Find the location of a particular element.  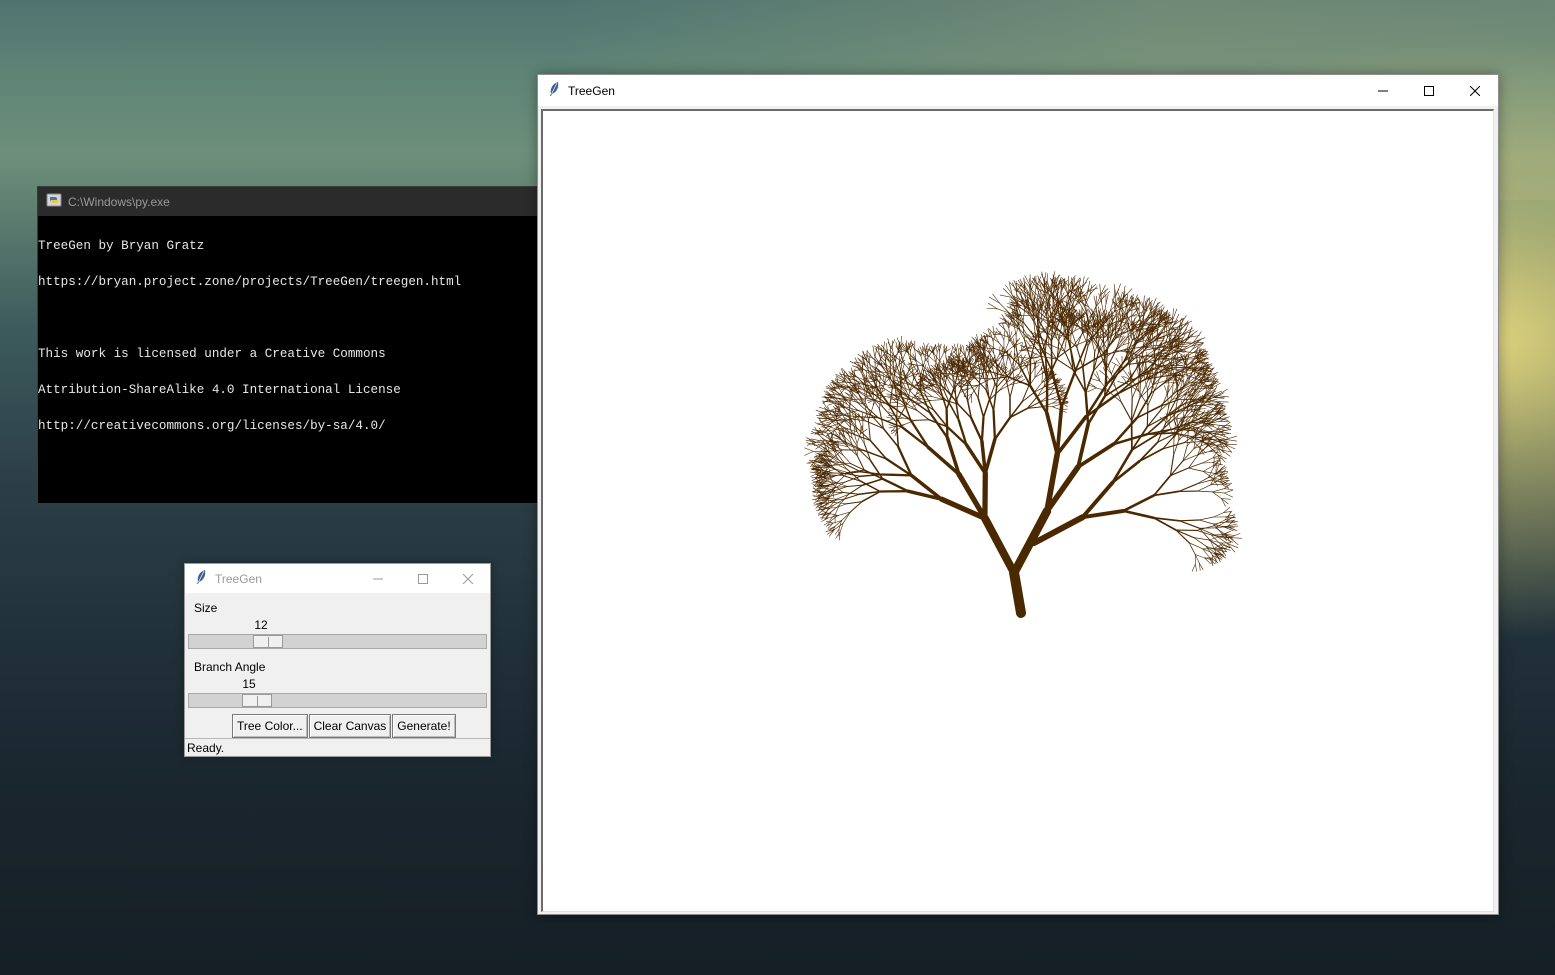

console-title: C:\Windows\py.exe is located at coordinates (119, 201).